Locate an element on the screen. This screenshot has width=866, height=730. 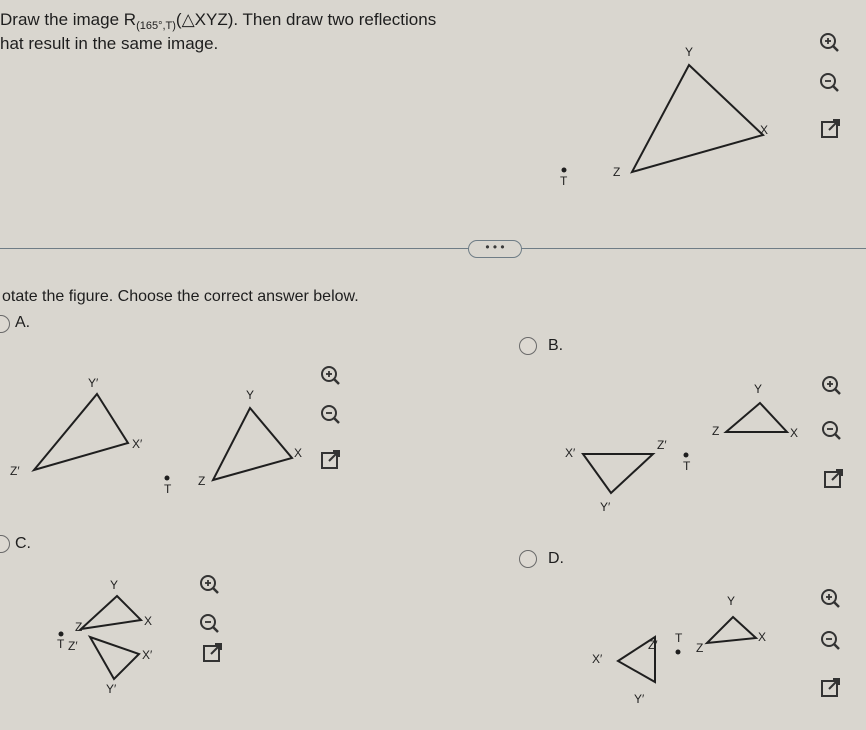
original-figure: Y X Z T is located at coordinates (664, 116).